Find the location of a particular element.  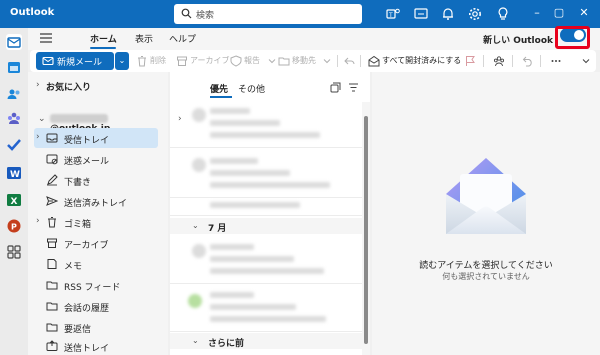

tab-home: ホーム is located at coordinates (103, 38).